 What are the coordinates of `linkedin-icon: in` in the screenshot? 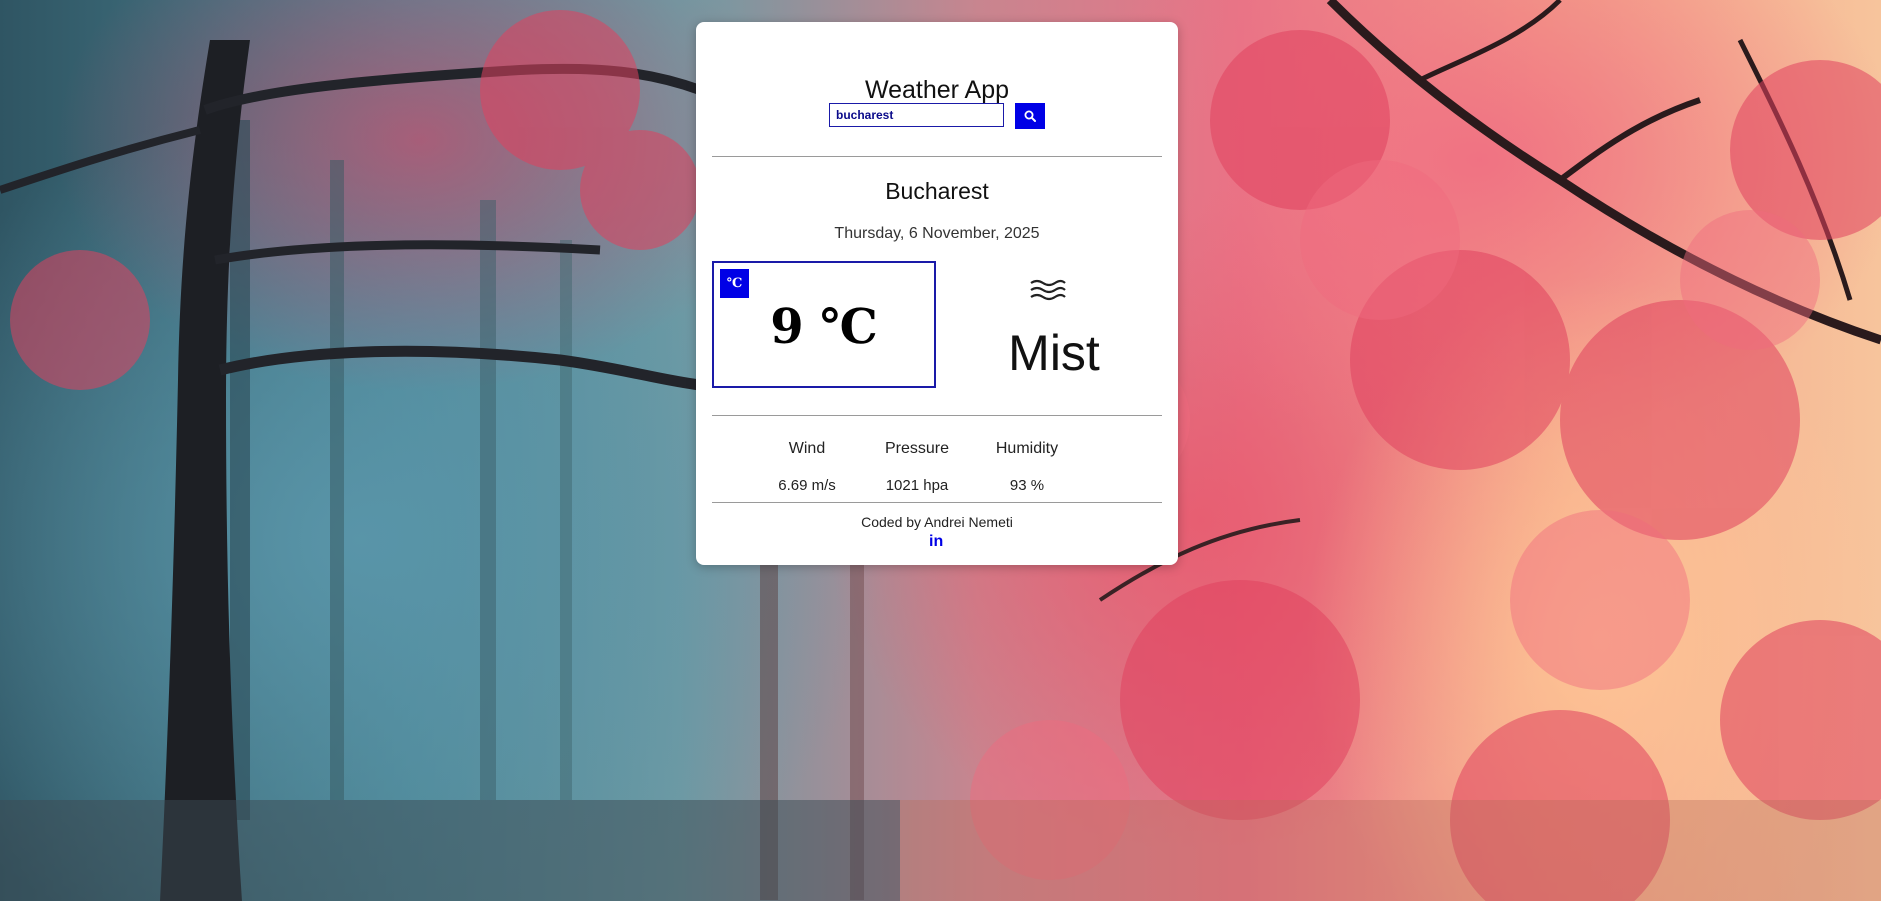 It's located at (936, 542).